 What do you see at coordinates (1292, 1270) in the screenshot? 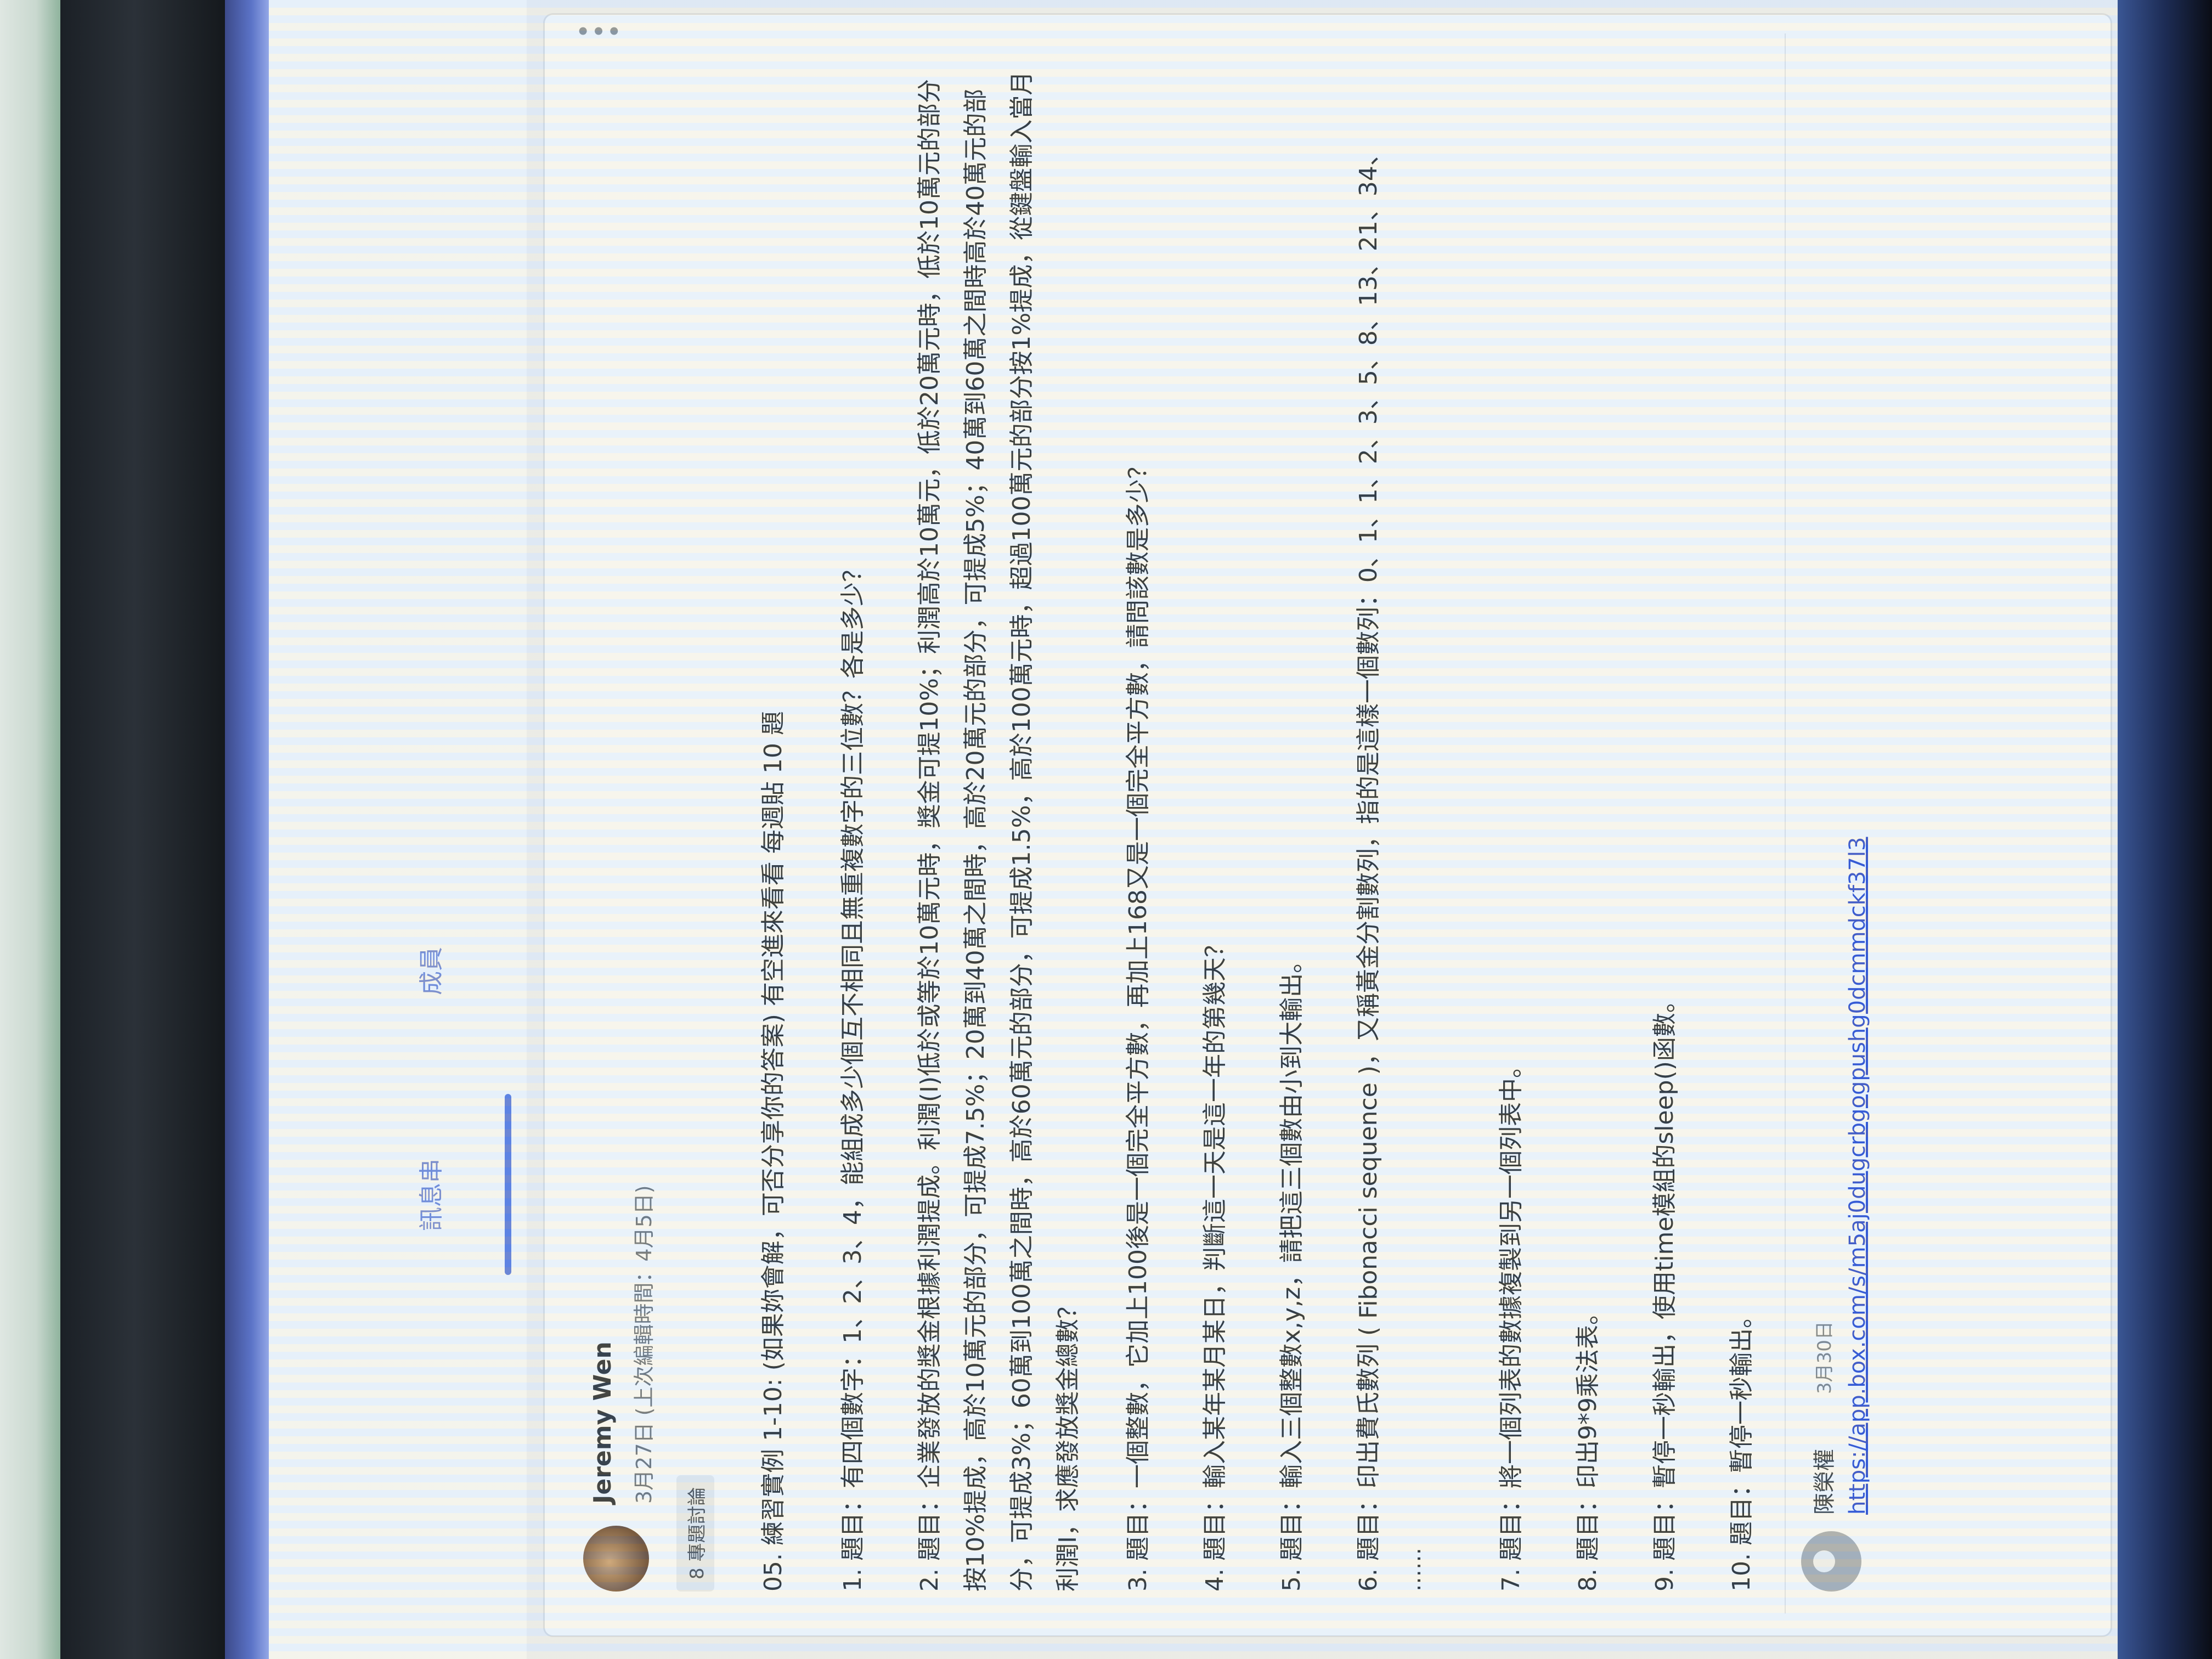
I see `question-item: 5. 題目：輸入三個整數x,y,z，請把這三個數由小到大輸出。` at bounding box center [1292, 1270].